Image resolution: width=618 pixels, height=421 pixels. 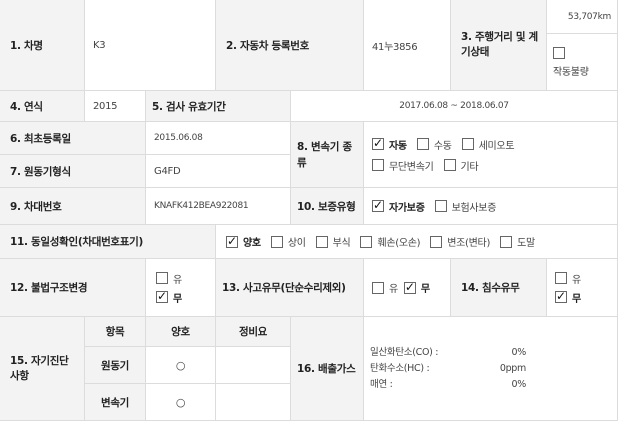 I want to click on diag-col-repair: 정비요, so click(x=253, y=332).